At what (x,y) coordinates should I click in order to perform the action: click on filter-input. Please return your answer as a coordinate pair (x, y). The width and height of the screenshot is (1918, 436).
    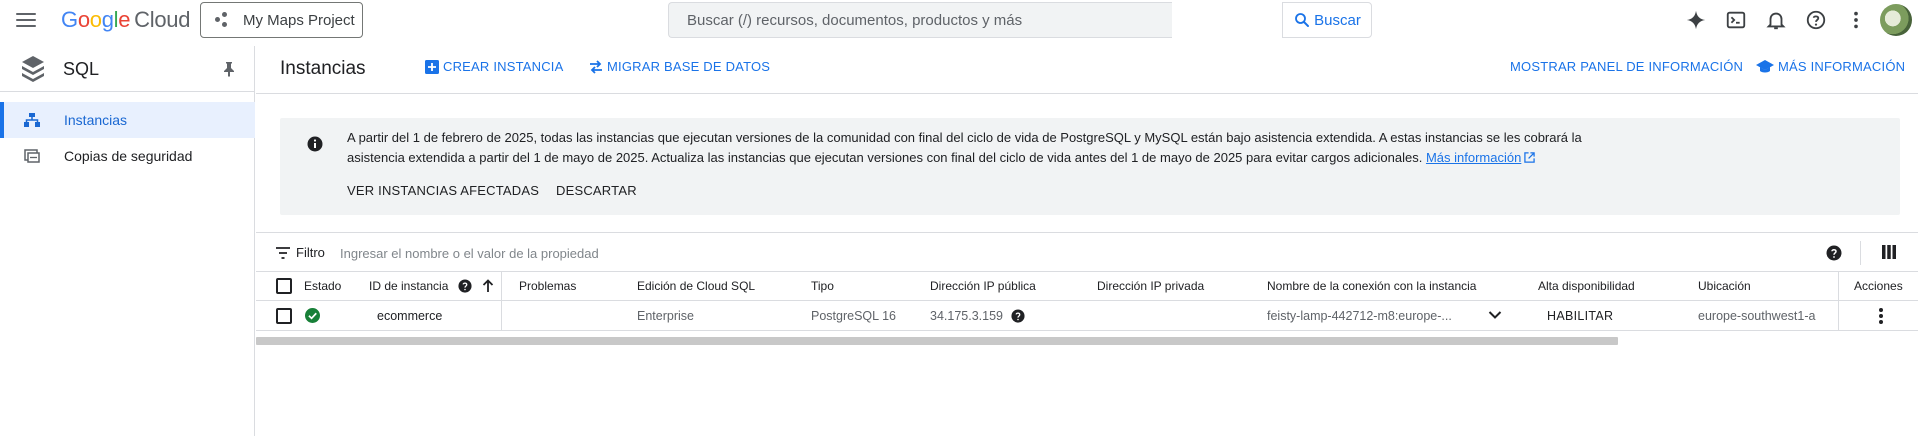
    Looking at the image, I should click on (640, 253).